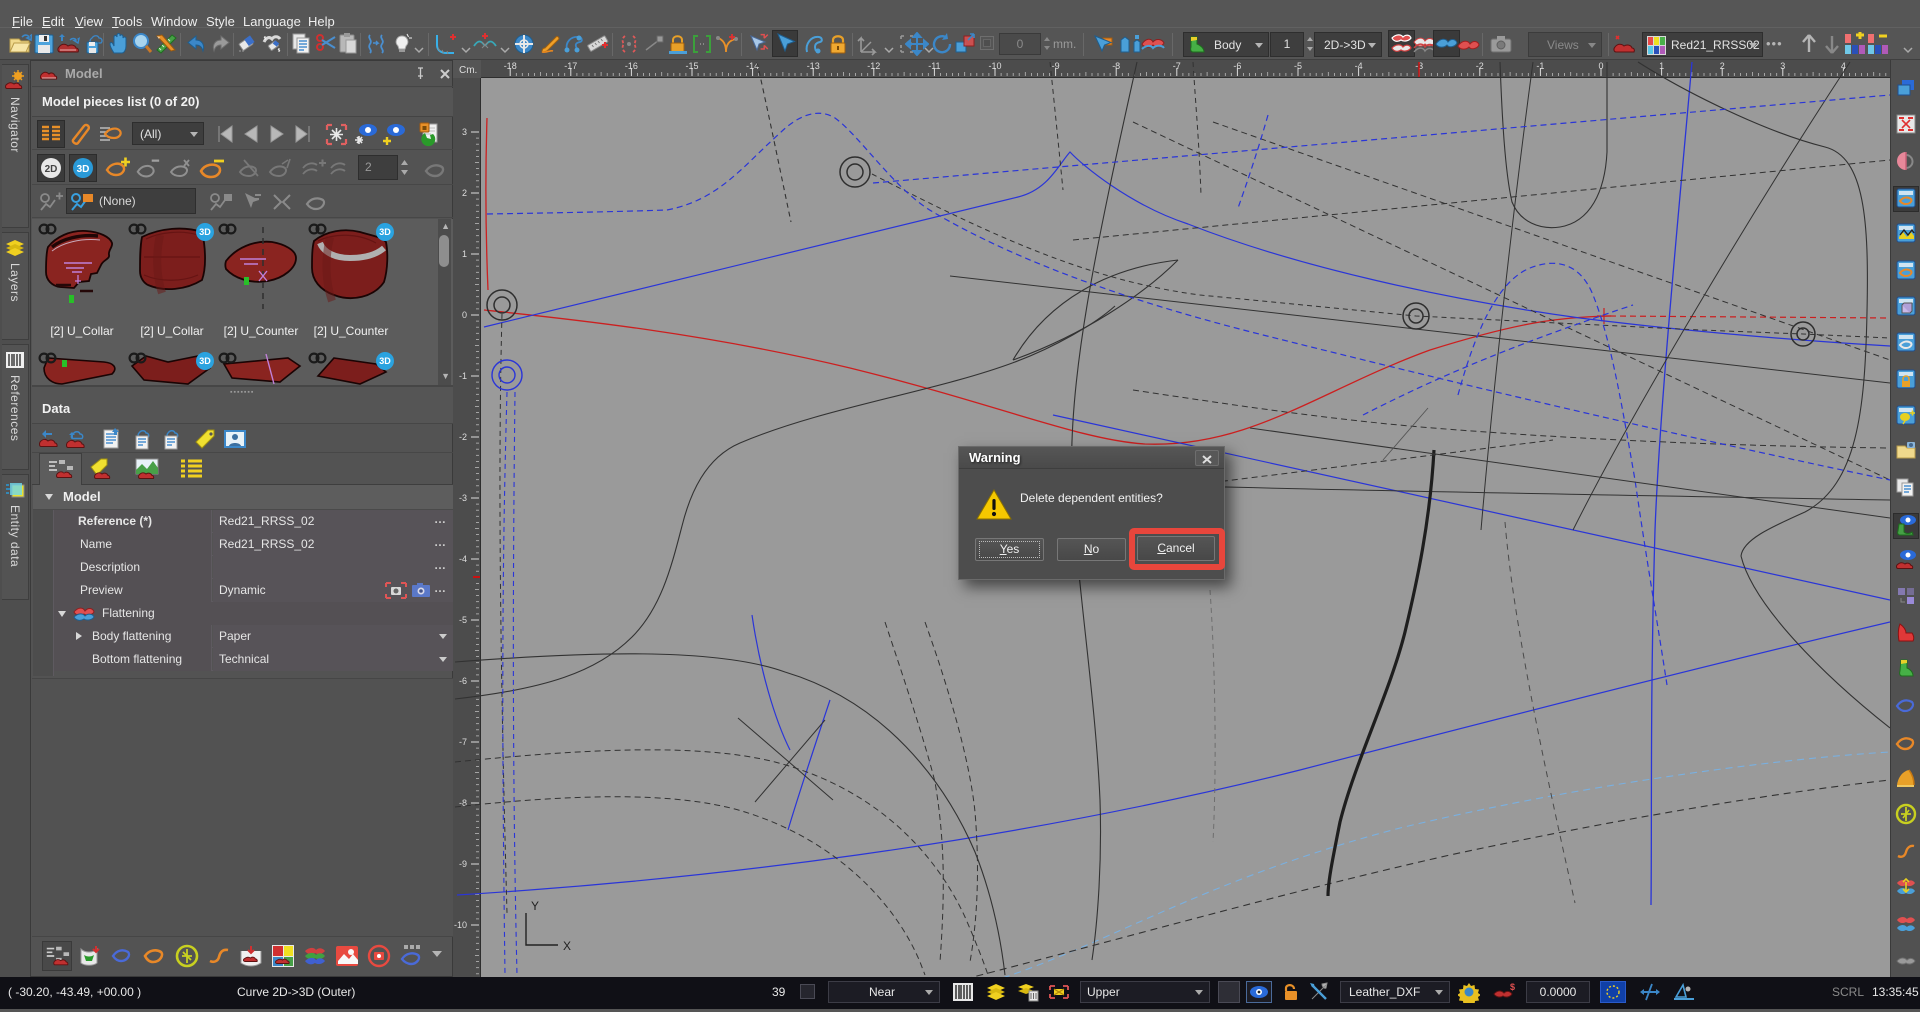 The width and height of the screenshot is (1920, 1012). I want to click on svg-text: -18, so click(510, 66).